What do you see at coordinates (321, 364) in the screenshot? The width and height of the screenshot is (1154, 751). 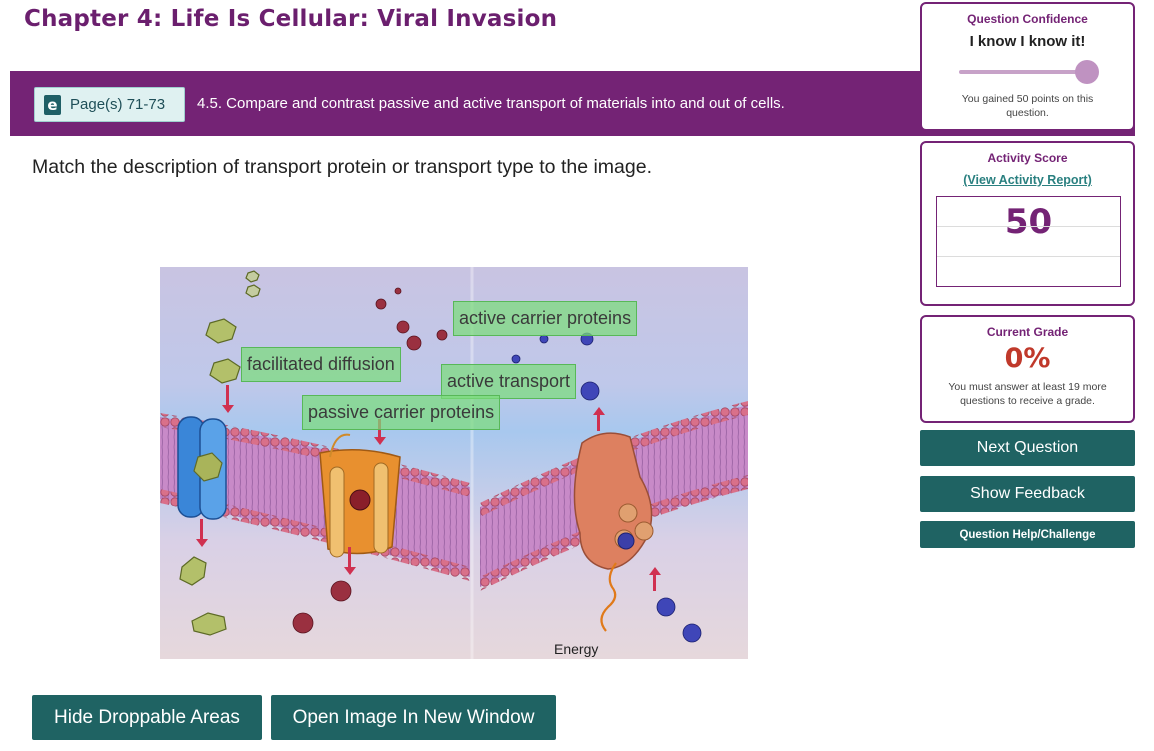 I see `label-facilitated-diffusion: facilitated diffusion` at bounding box center [321, 364].